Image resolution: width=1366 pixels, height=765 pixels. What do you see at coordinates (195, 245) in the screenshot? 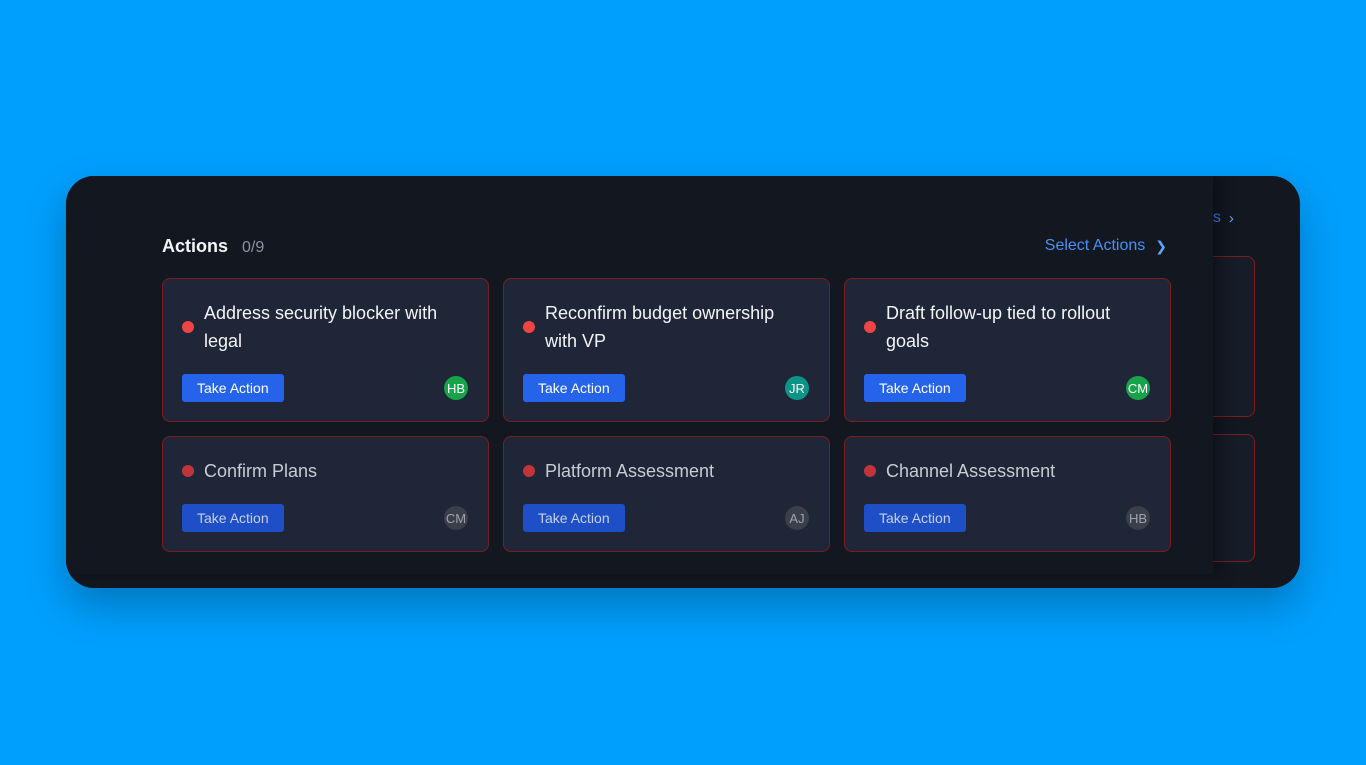
I see `page-title: Actions` at bounding box center [195, 245].